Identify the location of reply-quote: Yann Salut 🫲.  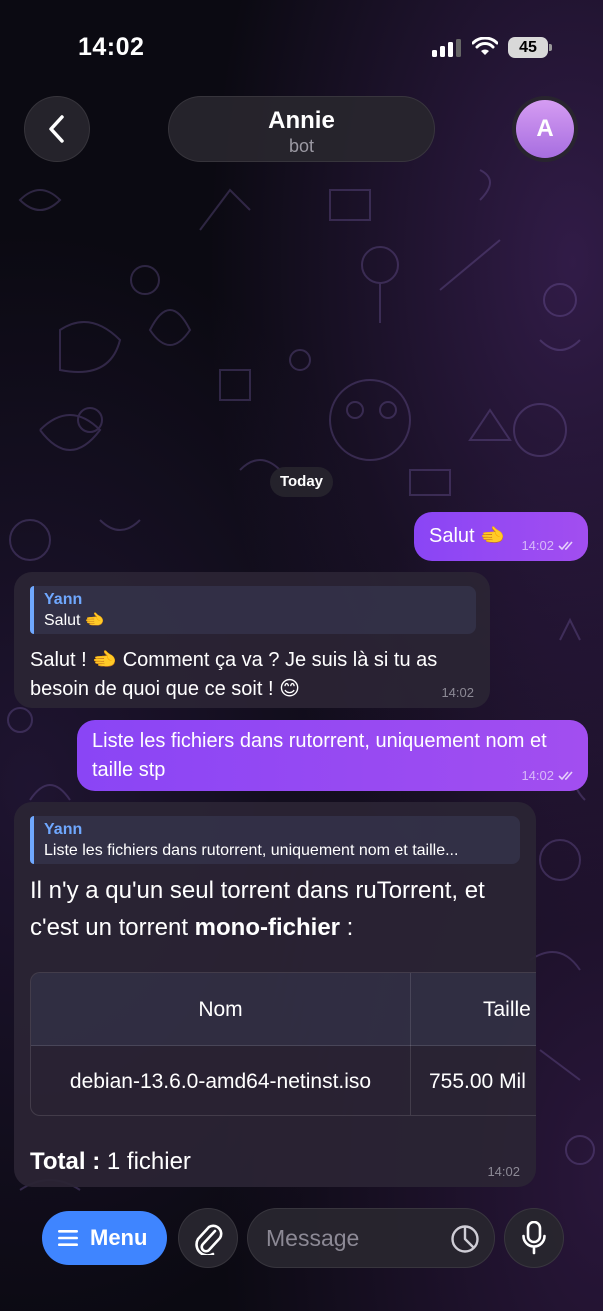
(253, 610).